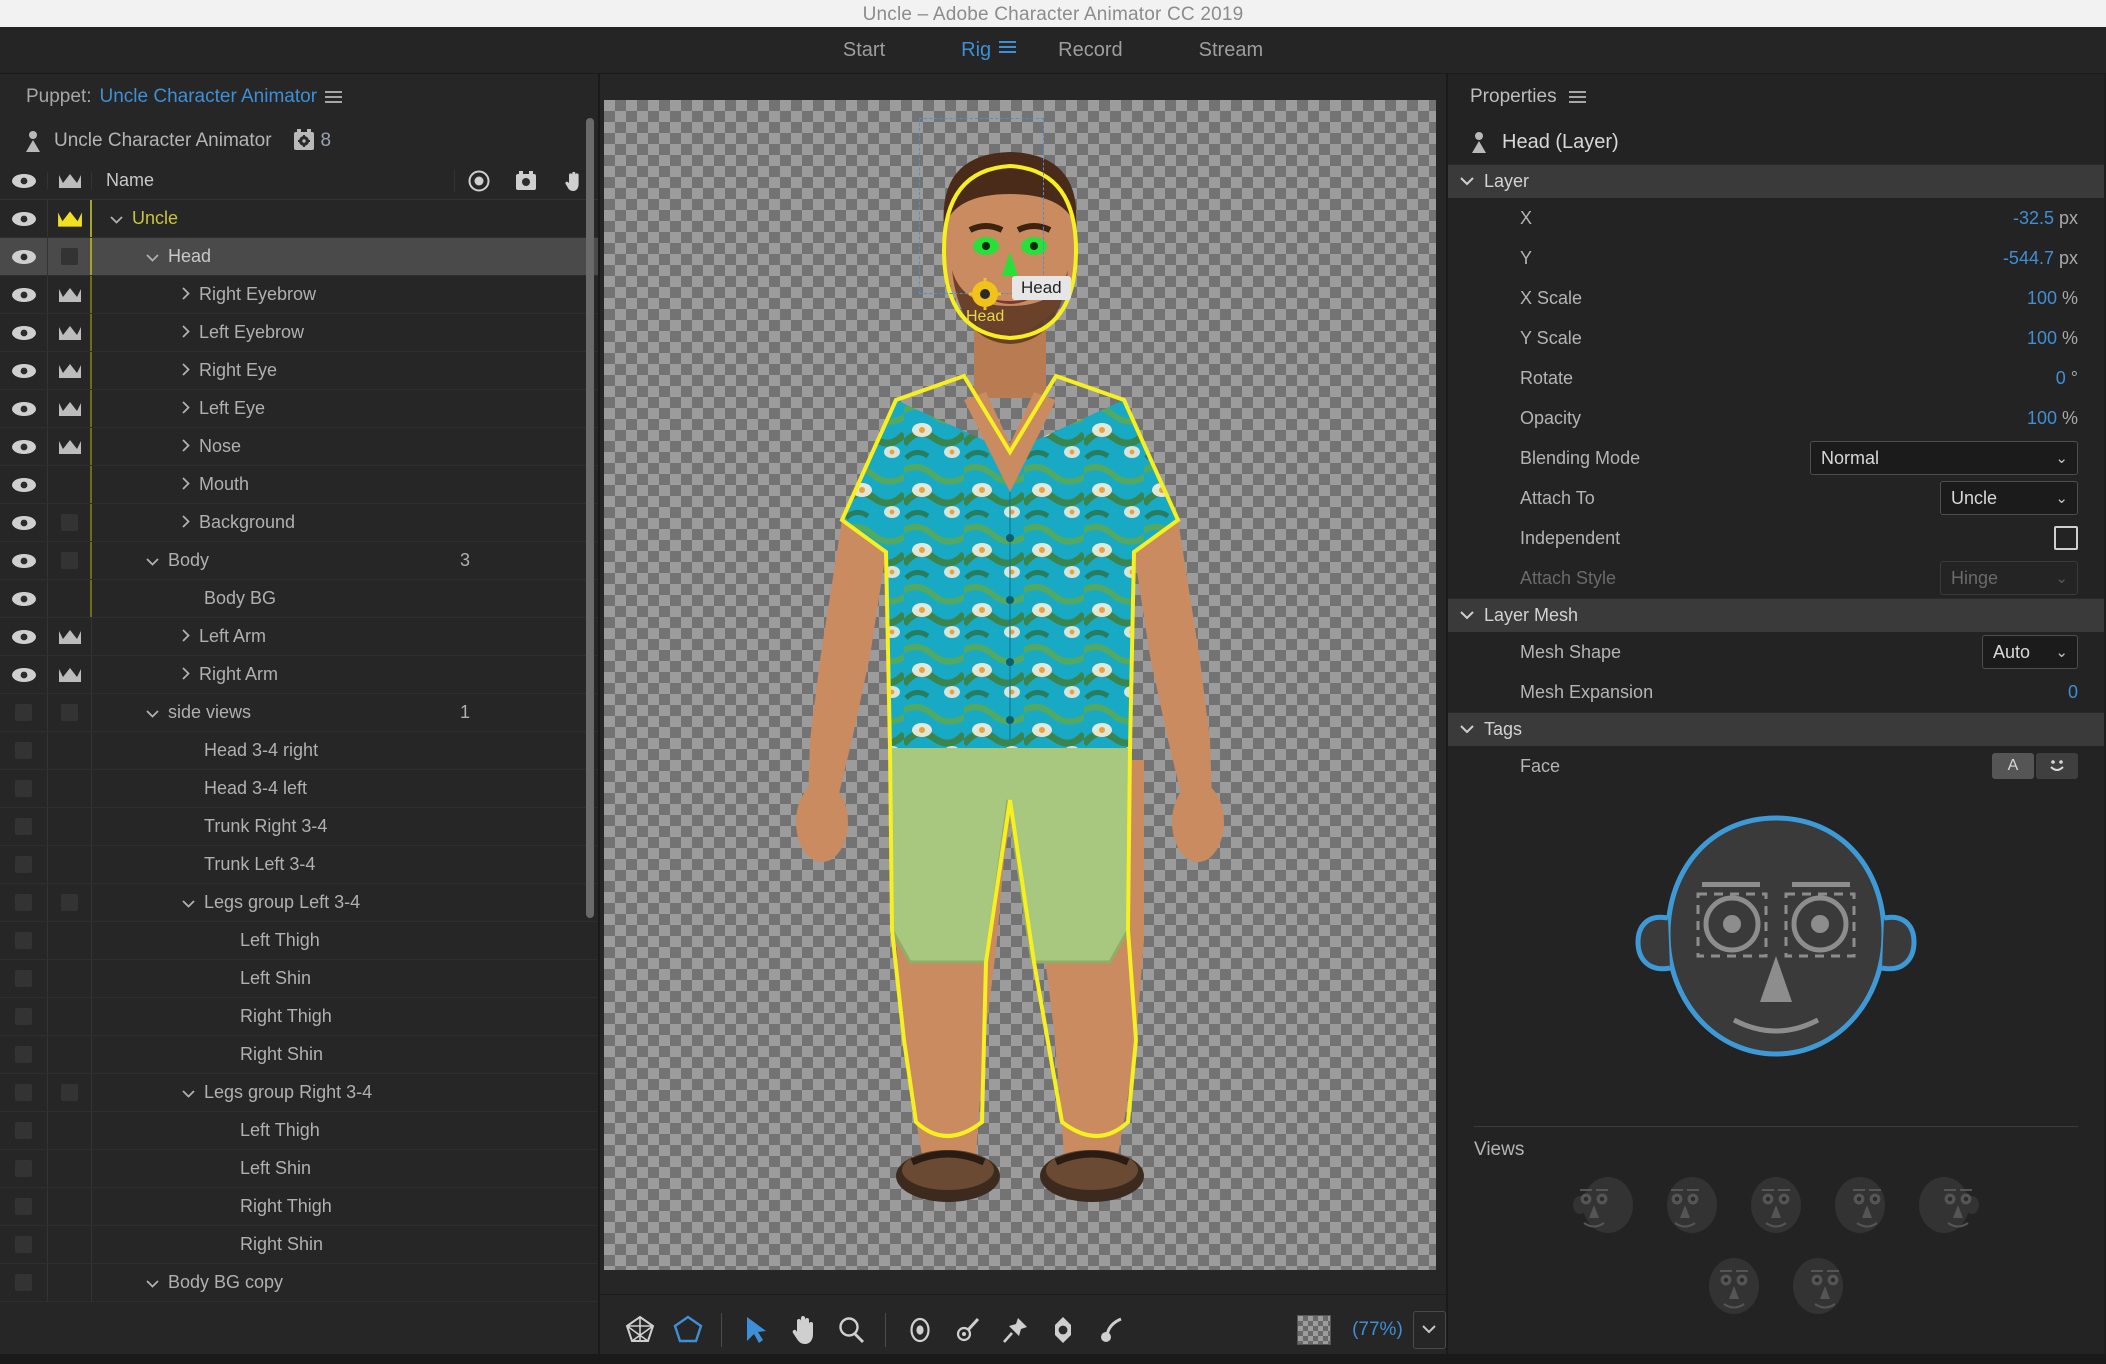  I want to click on layer-name-cell: side views, so click(273, 712).